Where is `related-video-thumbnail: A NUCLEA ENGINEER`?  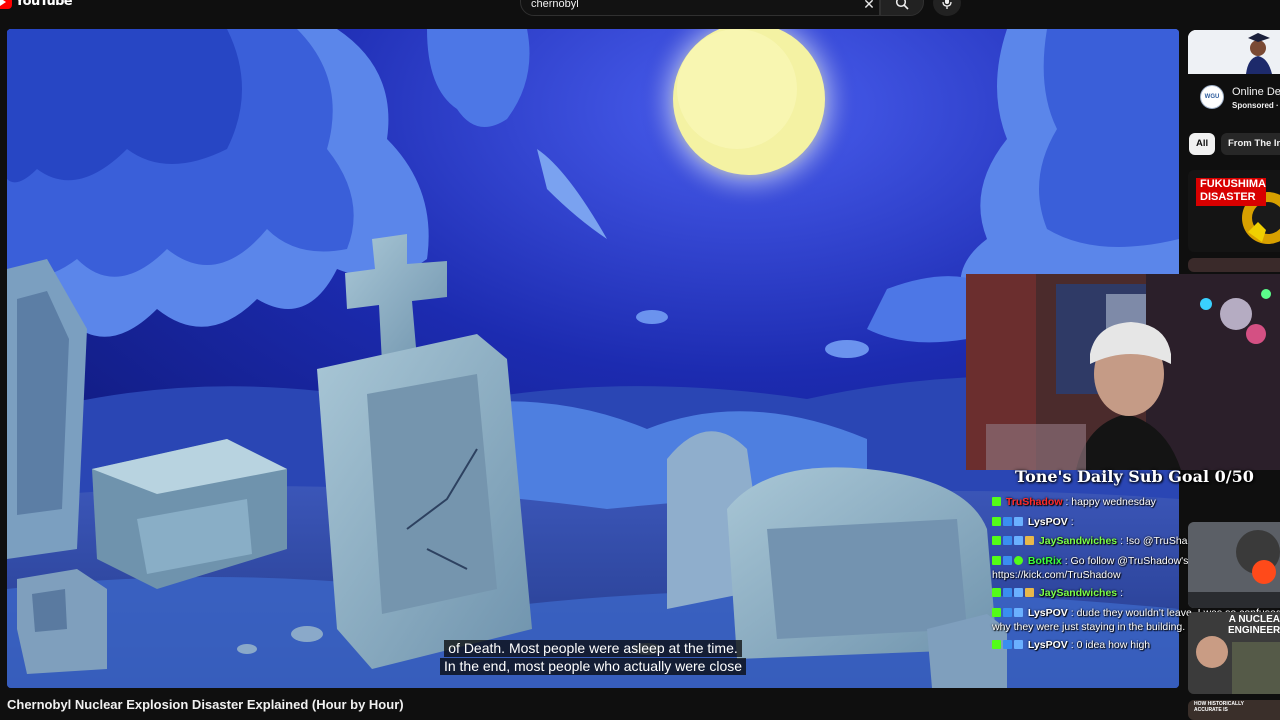 related-video-thumbnail: A NUCLEA ENGINEER is located at coordinates (1234, 653).